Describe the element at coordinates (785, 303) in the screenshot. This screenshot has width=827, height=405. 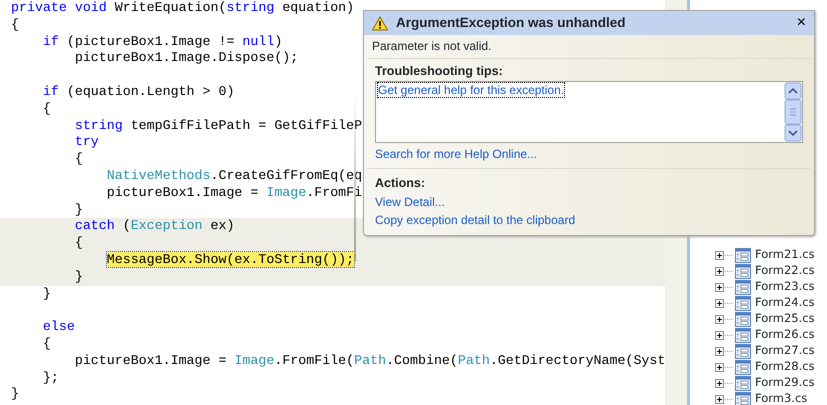
I see `tree-item-label: Form24.cs` at that location.